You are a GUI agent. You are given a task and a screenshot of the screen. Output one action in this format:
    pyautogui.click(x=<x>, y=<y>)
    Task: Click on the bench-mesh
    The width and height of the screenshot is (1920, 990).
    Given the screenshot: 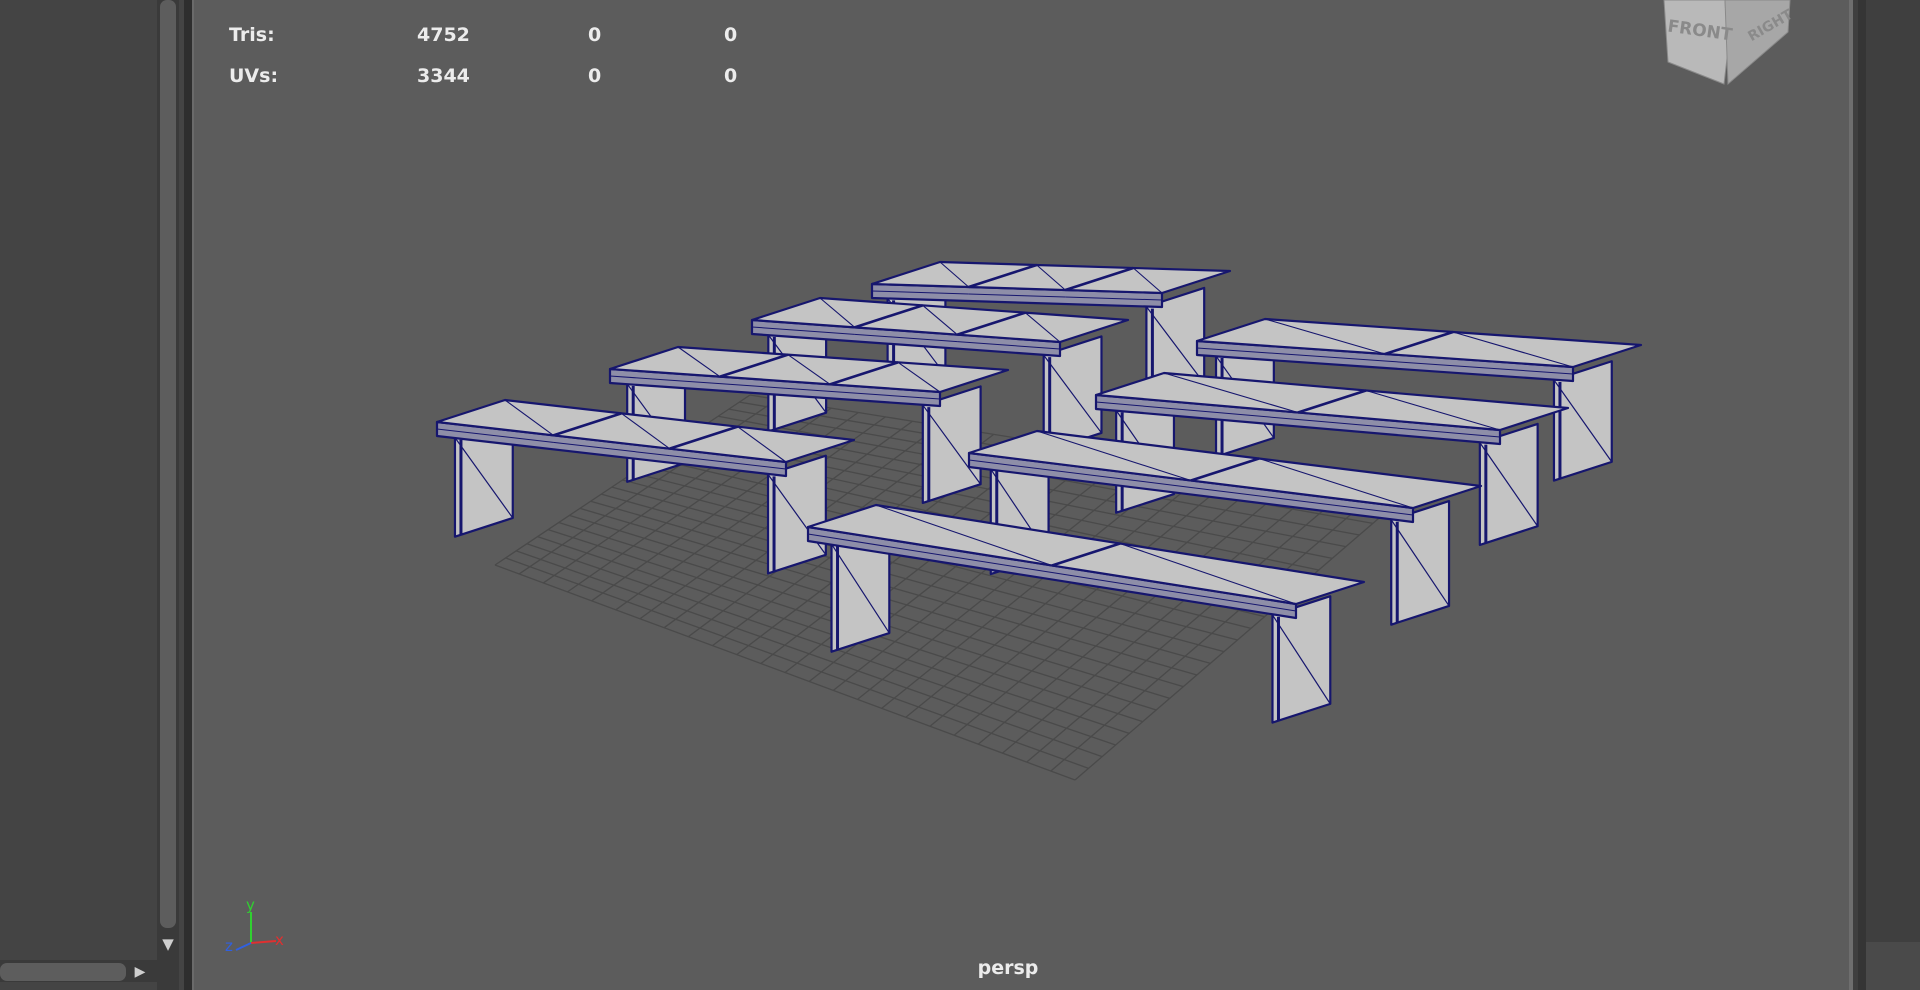 What is the action you would take?
    pyautogui.click(x=645, y=486)
    